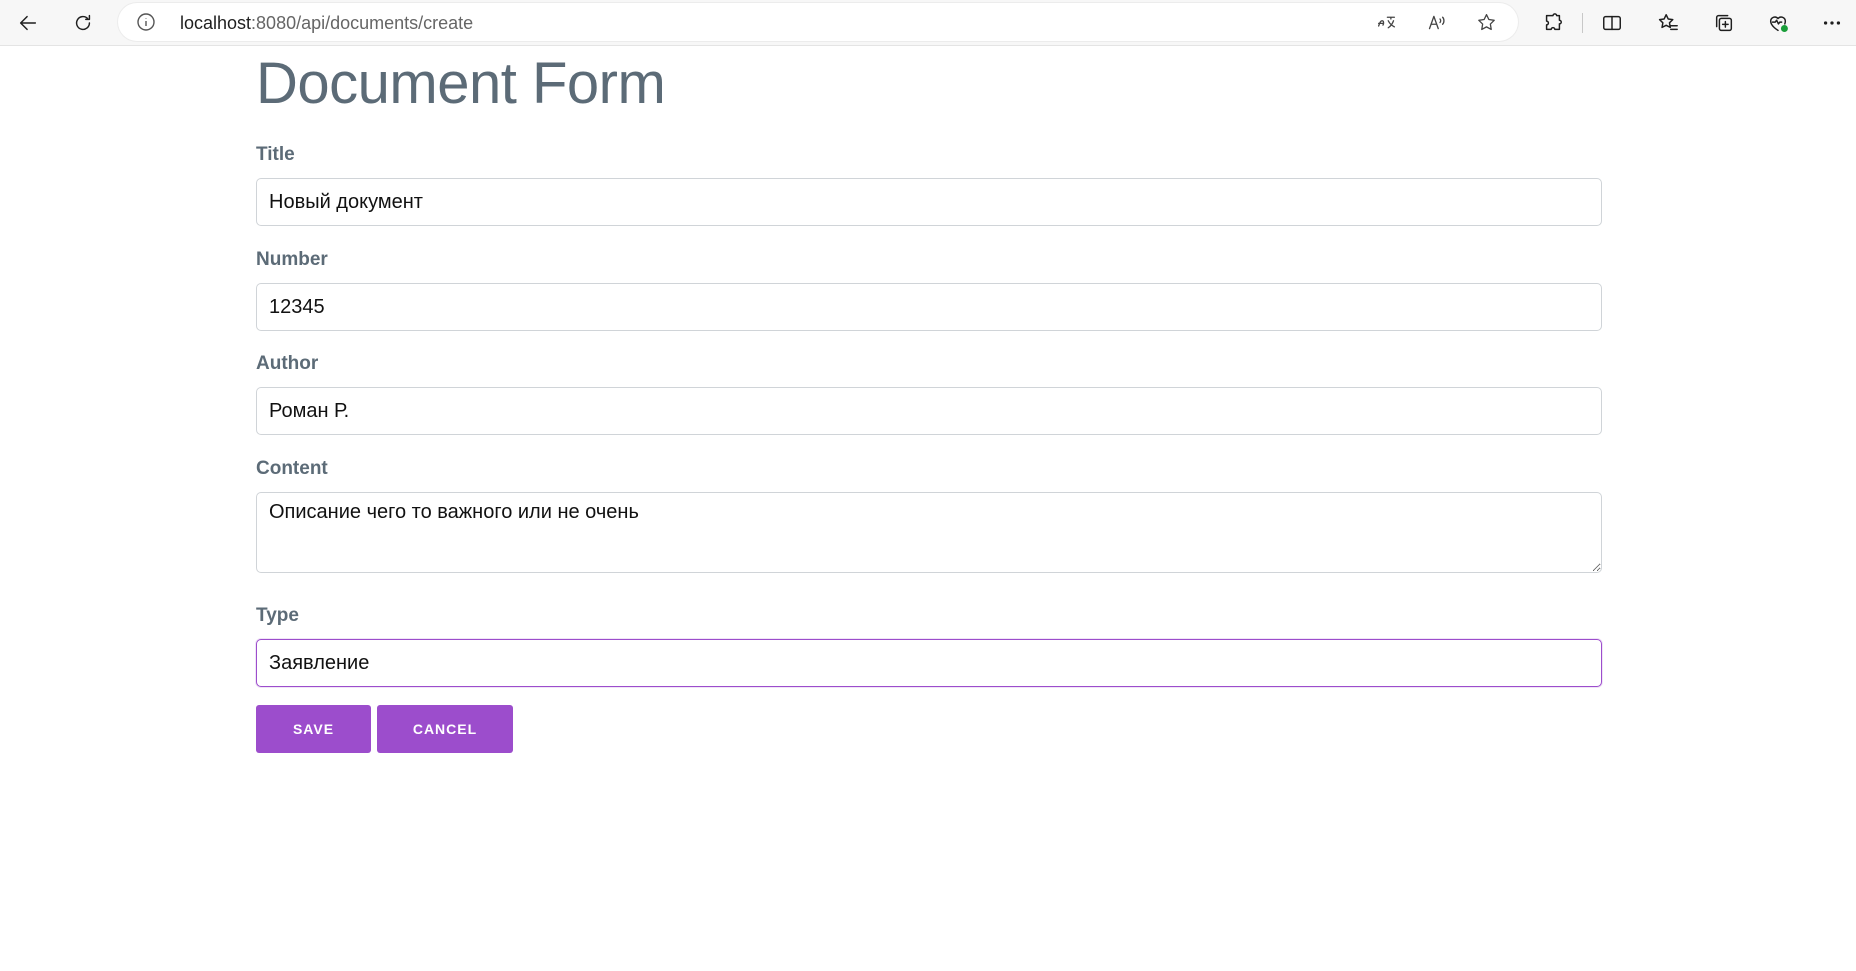 The image size is (1856, 971). I want to click on toolbar-separator, so click(1582, 23).